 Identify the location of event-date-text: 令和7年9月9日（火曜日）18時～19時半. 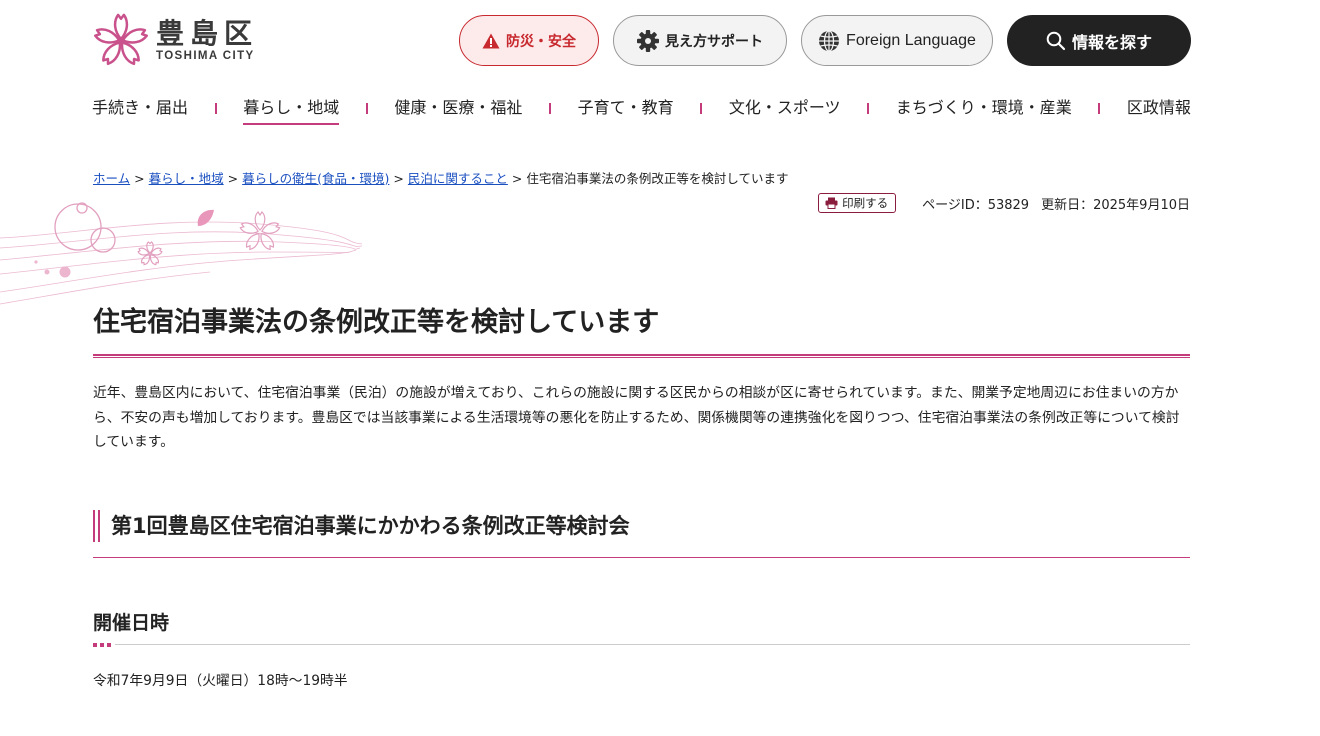
(220, 681).